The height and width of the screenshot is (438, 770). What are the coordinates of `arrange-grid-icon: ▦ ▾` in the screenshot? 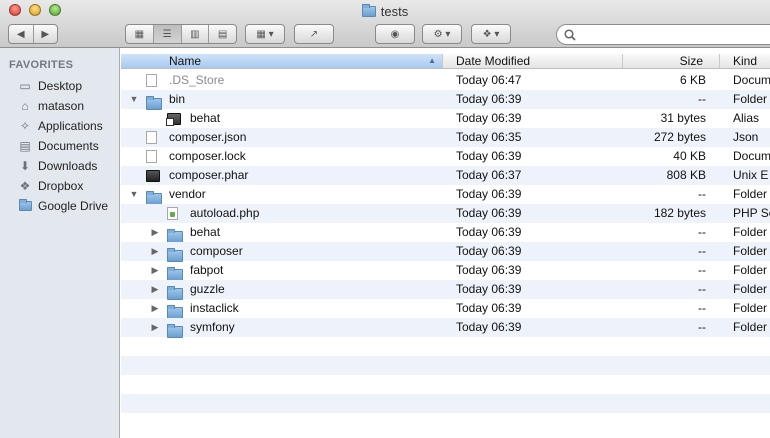 It's located at (265, 34).